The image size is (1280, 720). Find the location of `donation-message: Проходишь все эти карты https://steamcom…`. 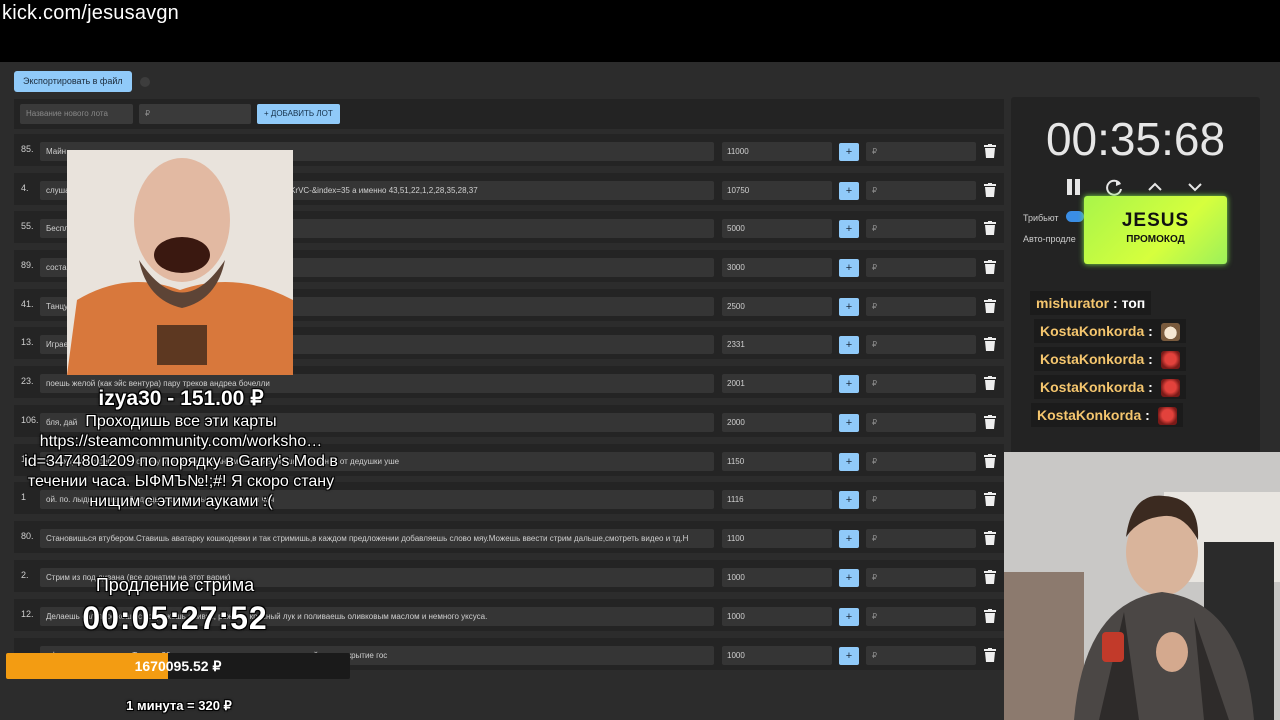

donation-message: Проходишь все эти карты https://steamcom… is located at coordinates (181, 461).